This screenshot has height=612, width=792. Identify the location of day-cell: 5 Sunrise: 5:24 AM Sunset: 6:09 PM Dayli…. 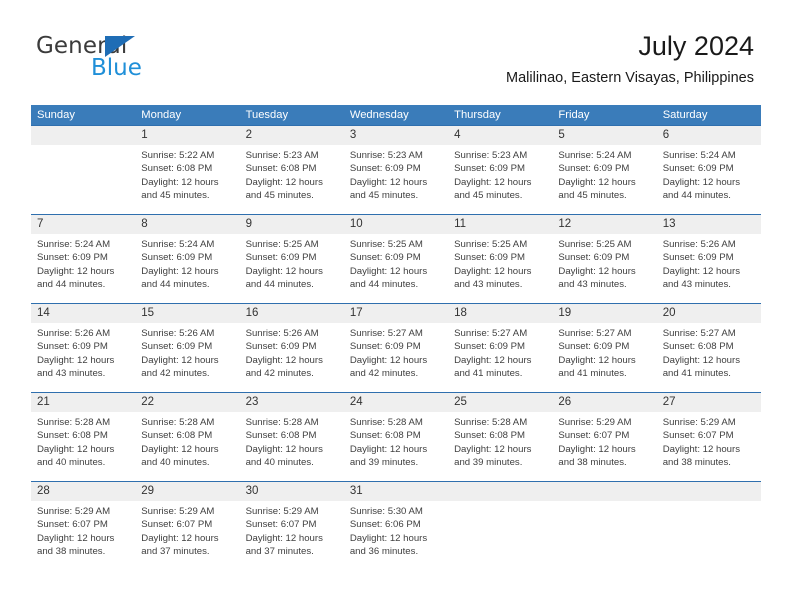
(604, 170).